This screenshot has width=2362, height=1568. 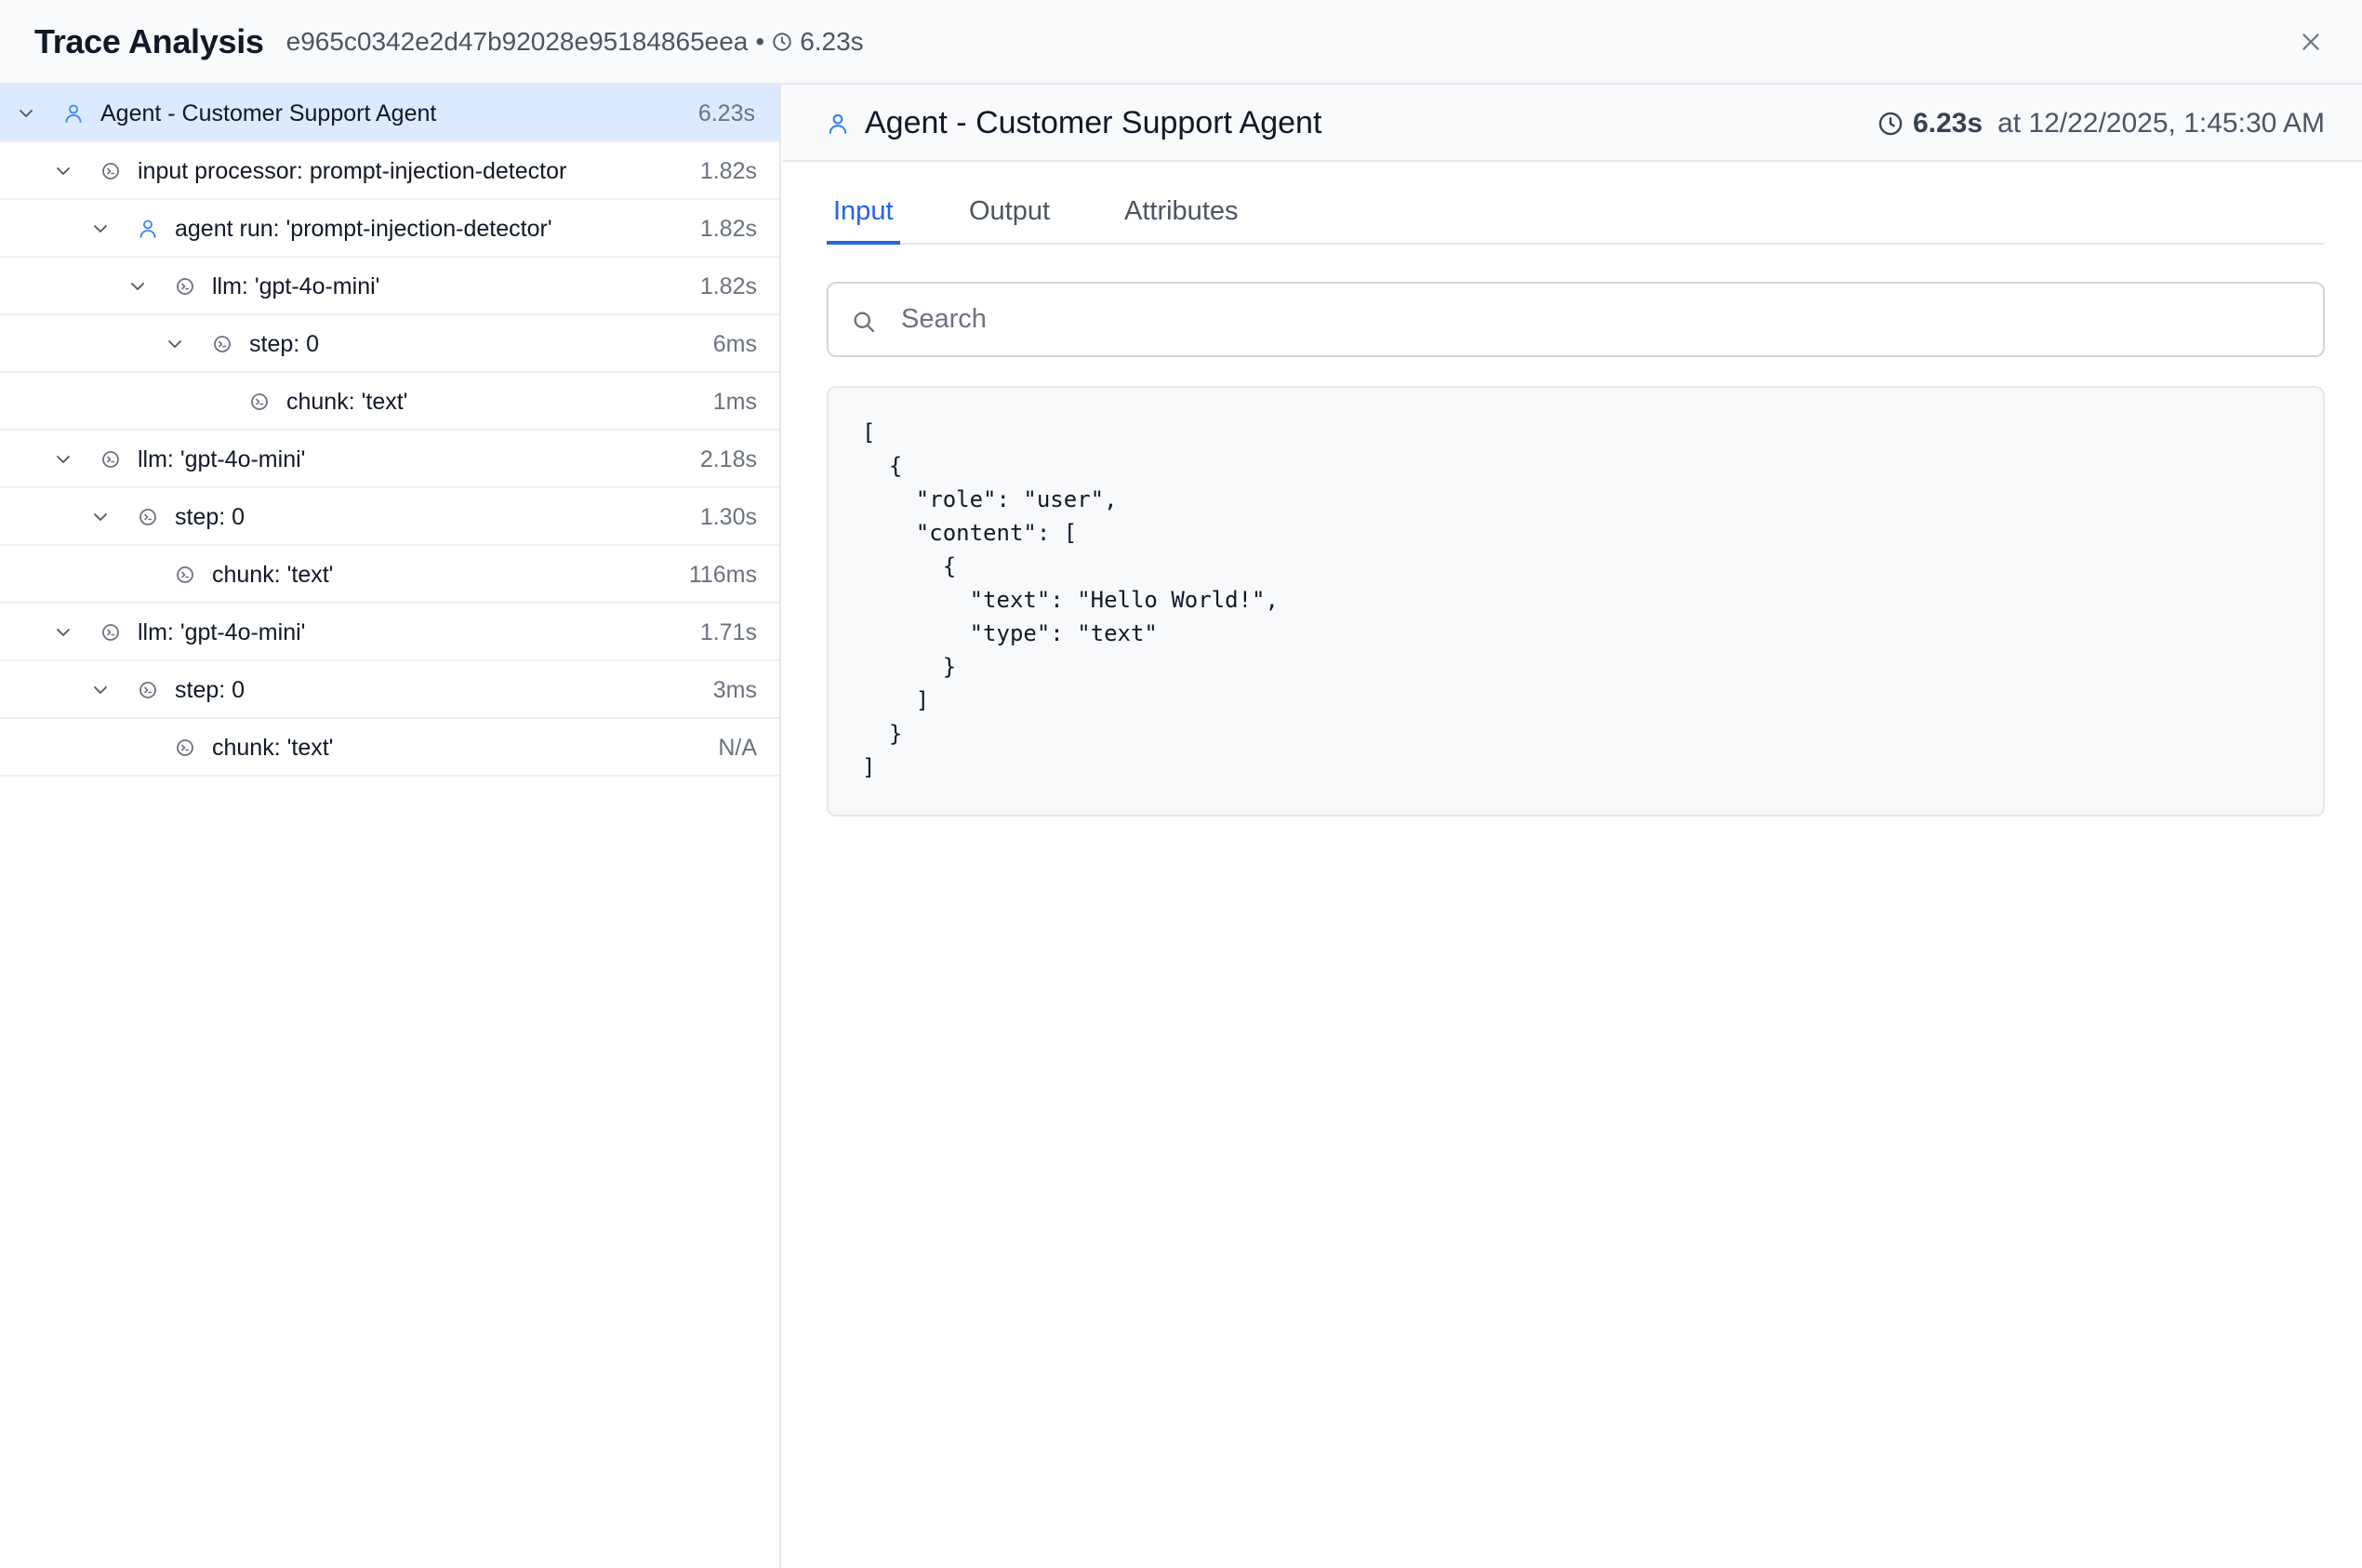 What do you see at coordinates (722, 575) in the screenshot?
I see `tree-row-duration: 116ms` at bounding box center [722, 575].